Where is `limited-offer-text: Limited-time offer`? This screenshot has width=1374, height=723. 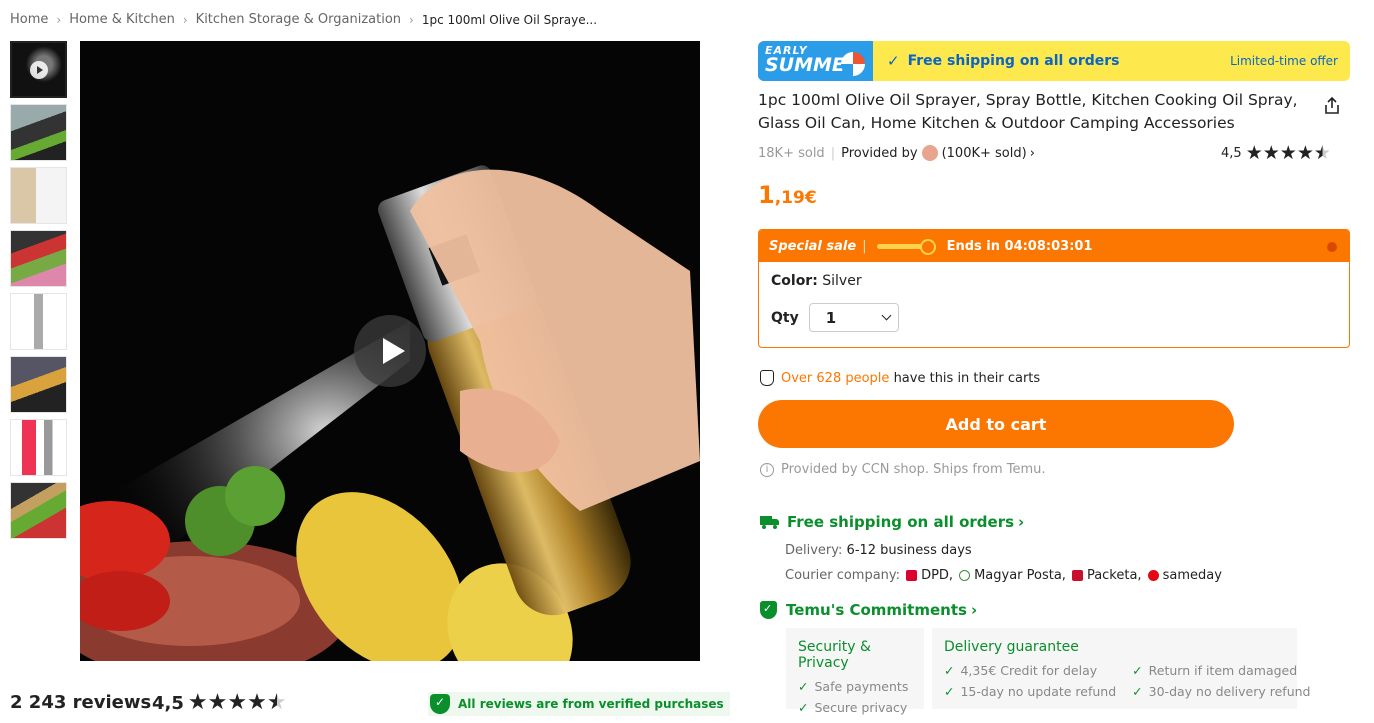 limited-offer-text: Limited-time offer is located at coordinates (1284, 61).